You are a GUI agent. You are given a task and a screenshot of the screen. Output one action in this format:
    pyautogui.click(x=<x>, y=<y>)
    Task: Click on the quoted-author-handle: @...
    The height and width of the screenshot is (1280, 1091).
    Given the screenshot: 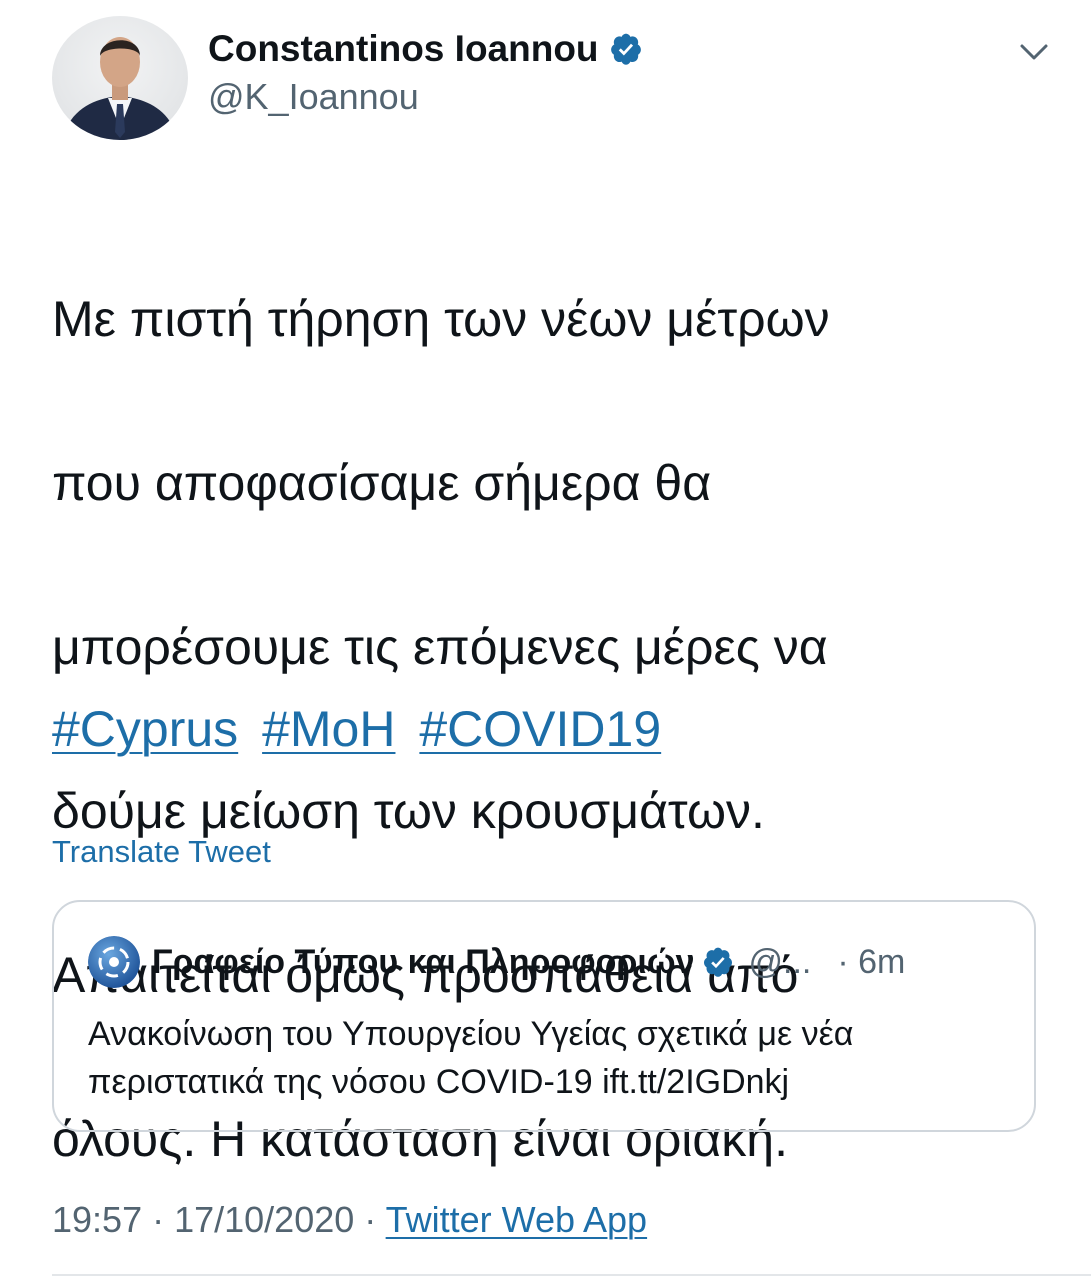 What is the action you would take?
    pyautogui.click(x=780, y=962)
    